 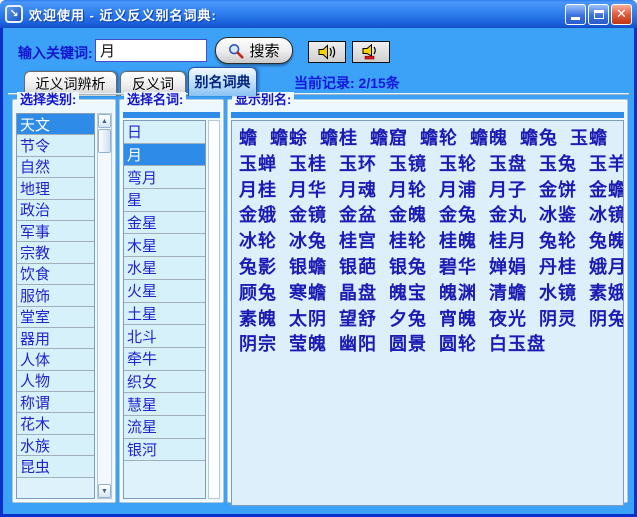 I want to click on minimize-icon, so click(x=575, y=18).